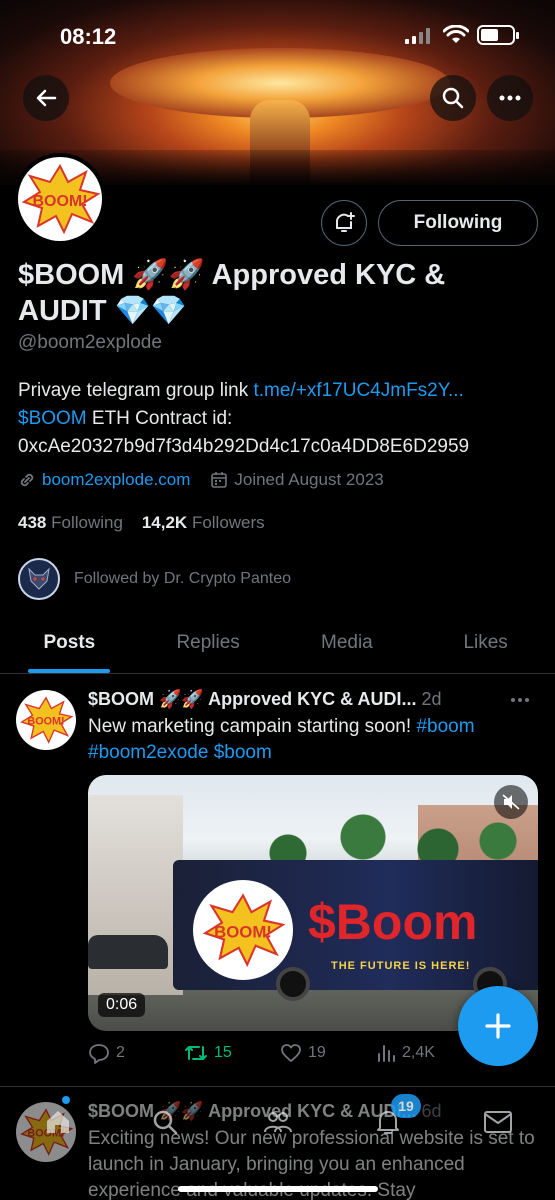 Image resolution: width=555 pixels, height=1200 pixels. What do you see at coordinates (386, 1053) in the screenshot?
I see `views-icon` at bounding box center [386, 1053].